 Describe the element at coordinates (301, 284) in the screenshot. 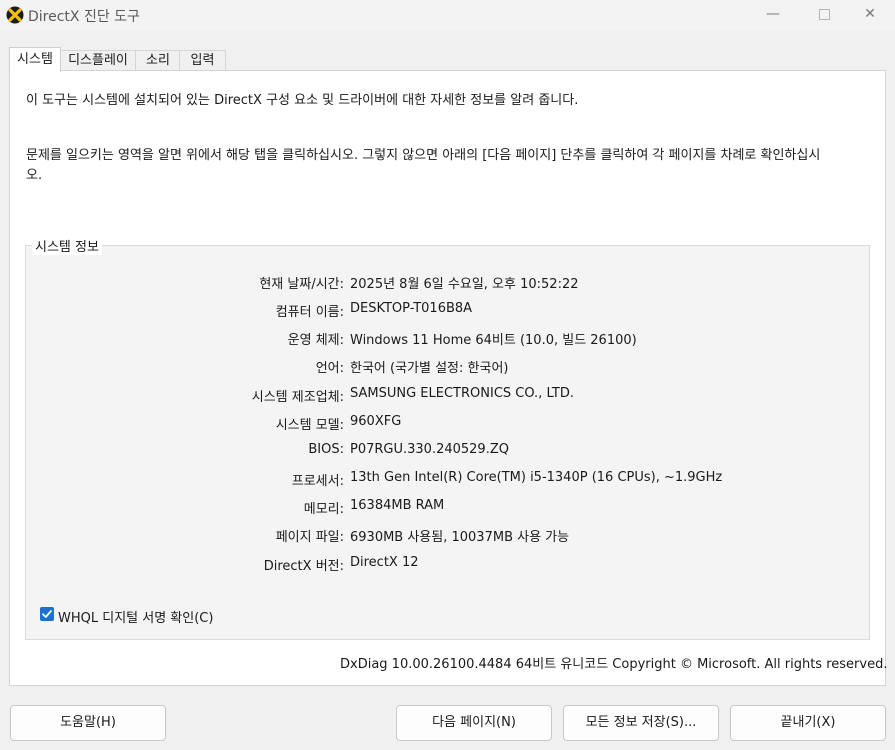

I see `info-label: 현재 날짜/시간:` at that location.